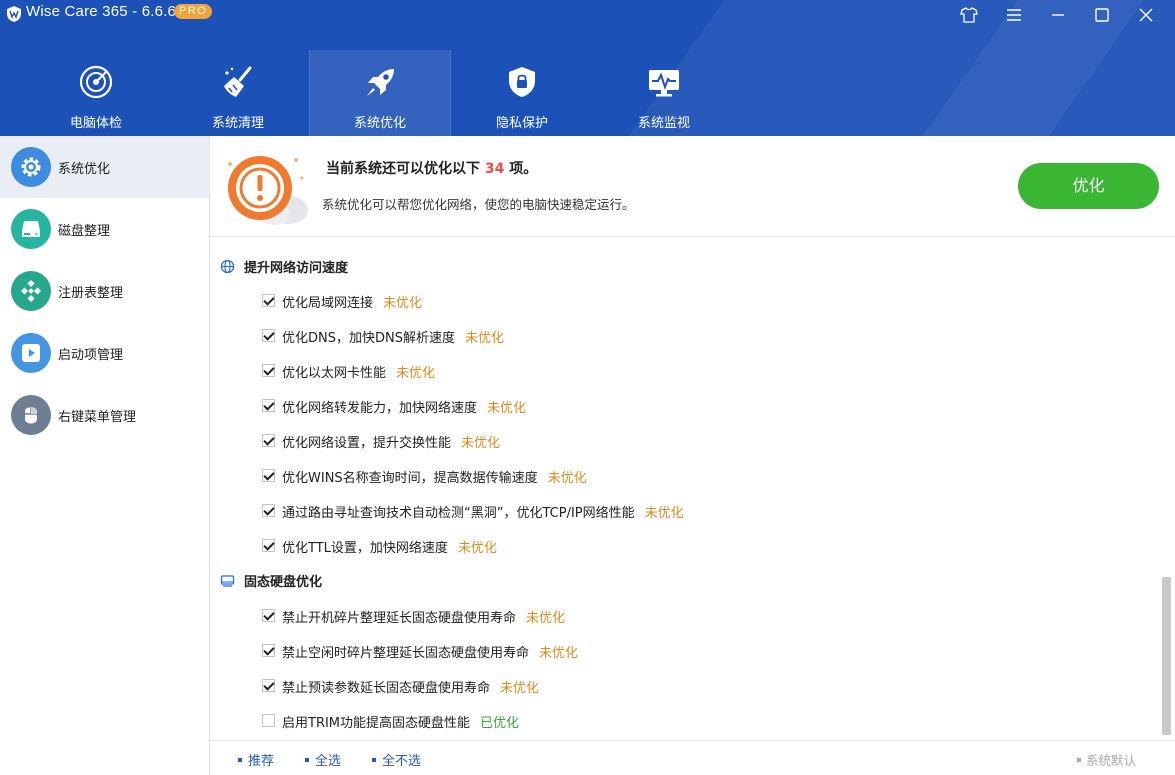 The image size is (1175, 775). What do you see at coordinates (334, 373) in the screenshot?
I see `item-label: 优化以太网卡性能` at bounding box center [334, 373].